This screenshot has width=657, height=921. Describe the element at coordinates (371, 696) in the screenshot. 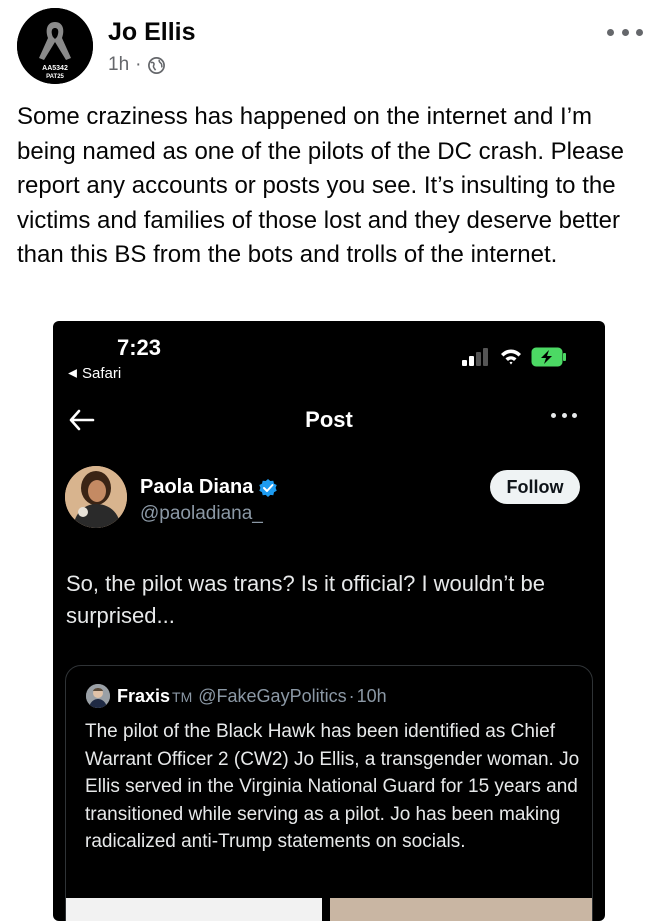

I see `quoted-tweet-age: 10h` at that location.